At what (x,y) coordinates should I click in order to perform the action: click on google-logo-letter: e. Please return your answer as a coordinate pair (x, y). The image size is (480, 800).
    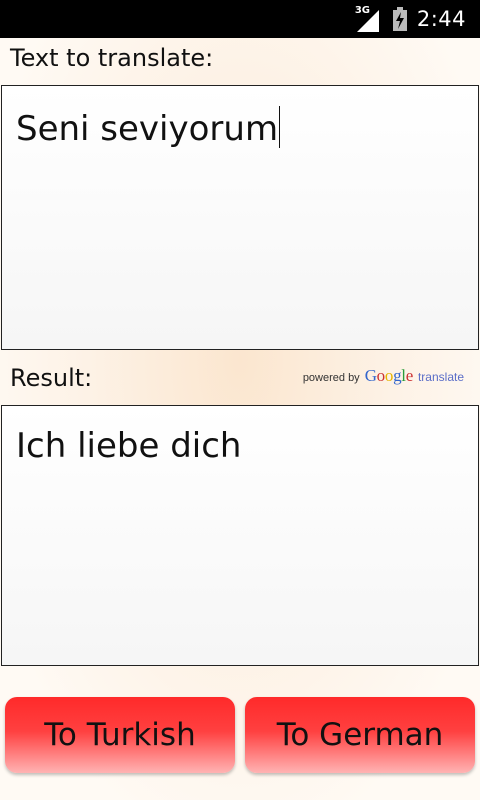
    Looking at the image, I should click on (409, 375).